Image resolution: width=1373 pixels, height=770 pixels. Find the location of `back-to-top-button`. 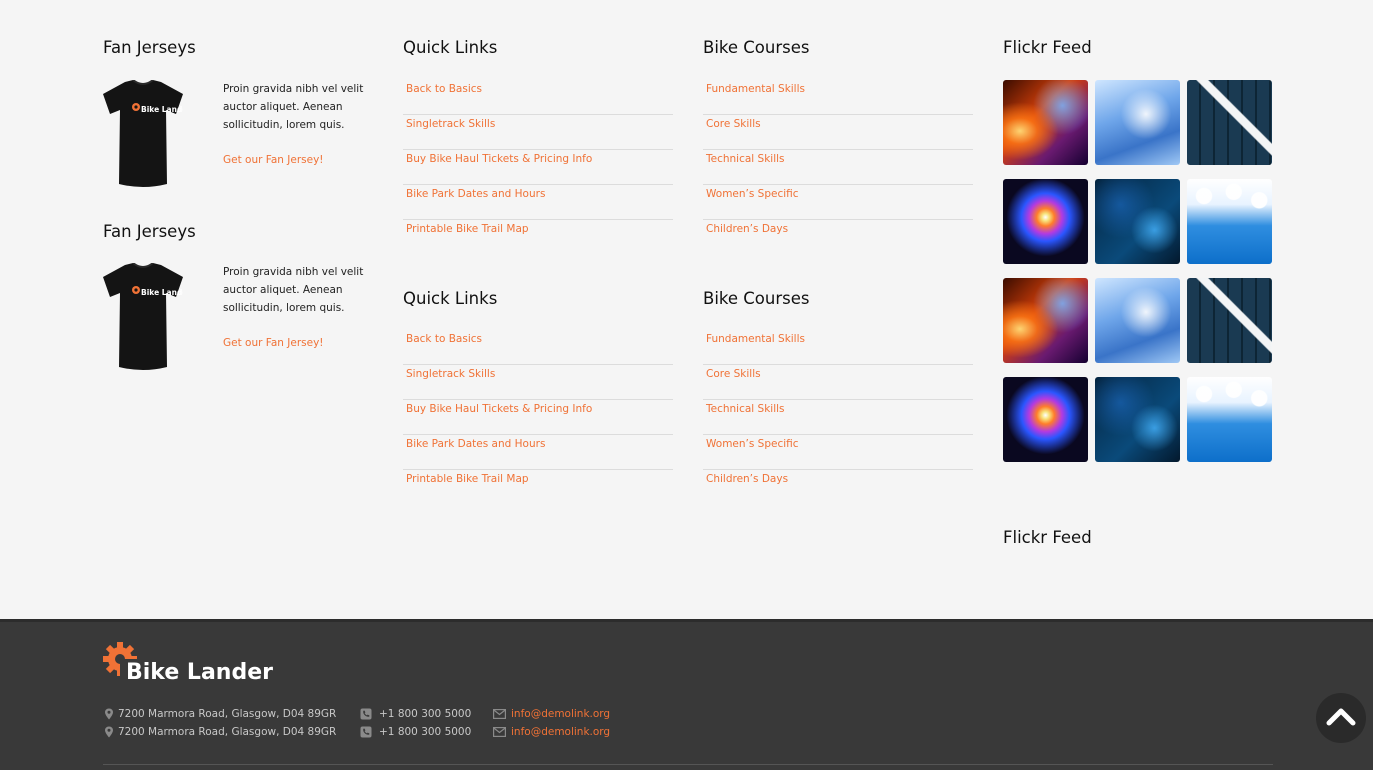

back-to-top-button is located at coordinates (1341, 718).